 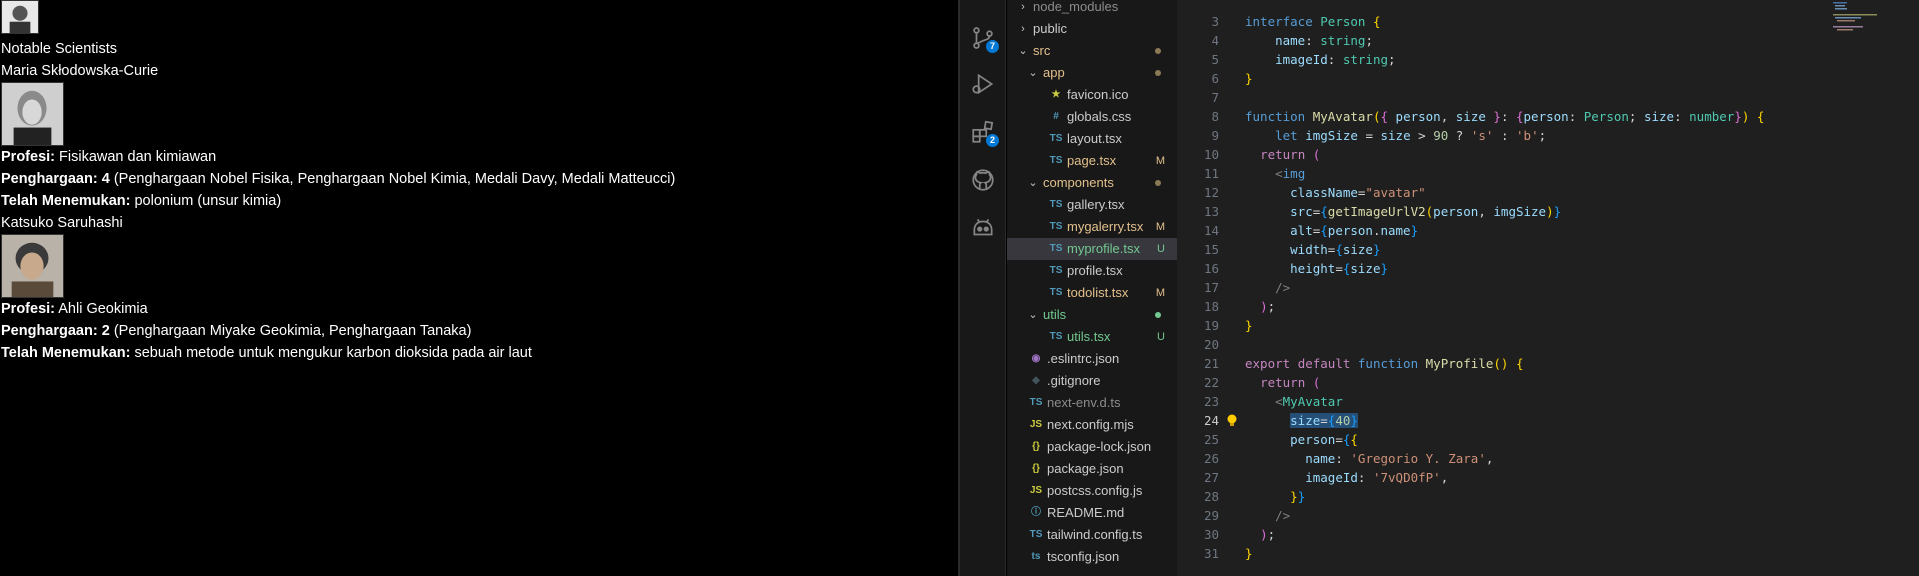 I want to click on explorer-item: TS utils.tsx U, so click(x=1092, y=337).